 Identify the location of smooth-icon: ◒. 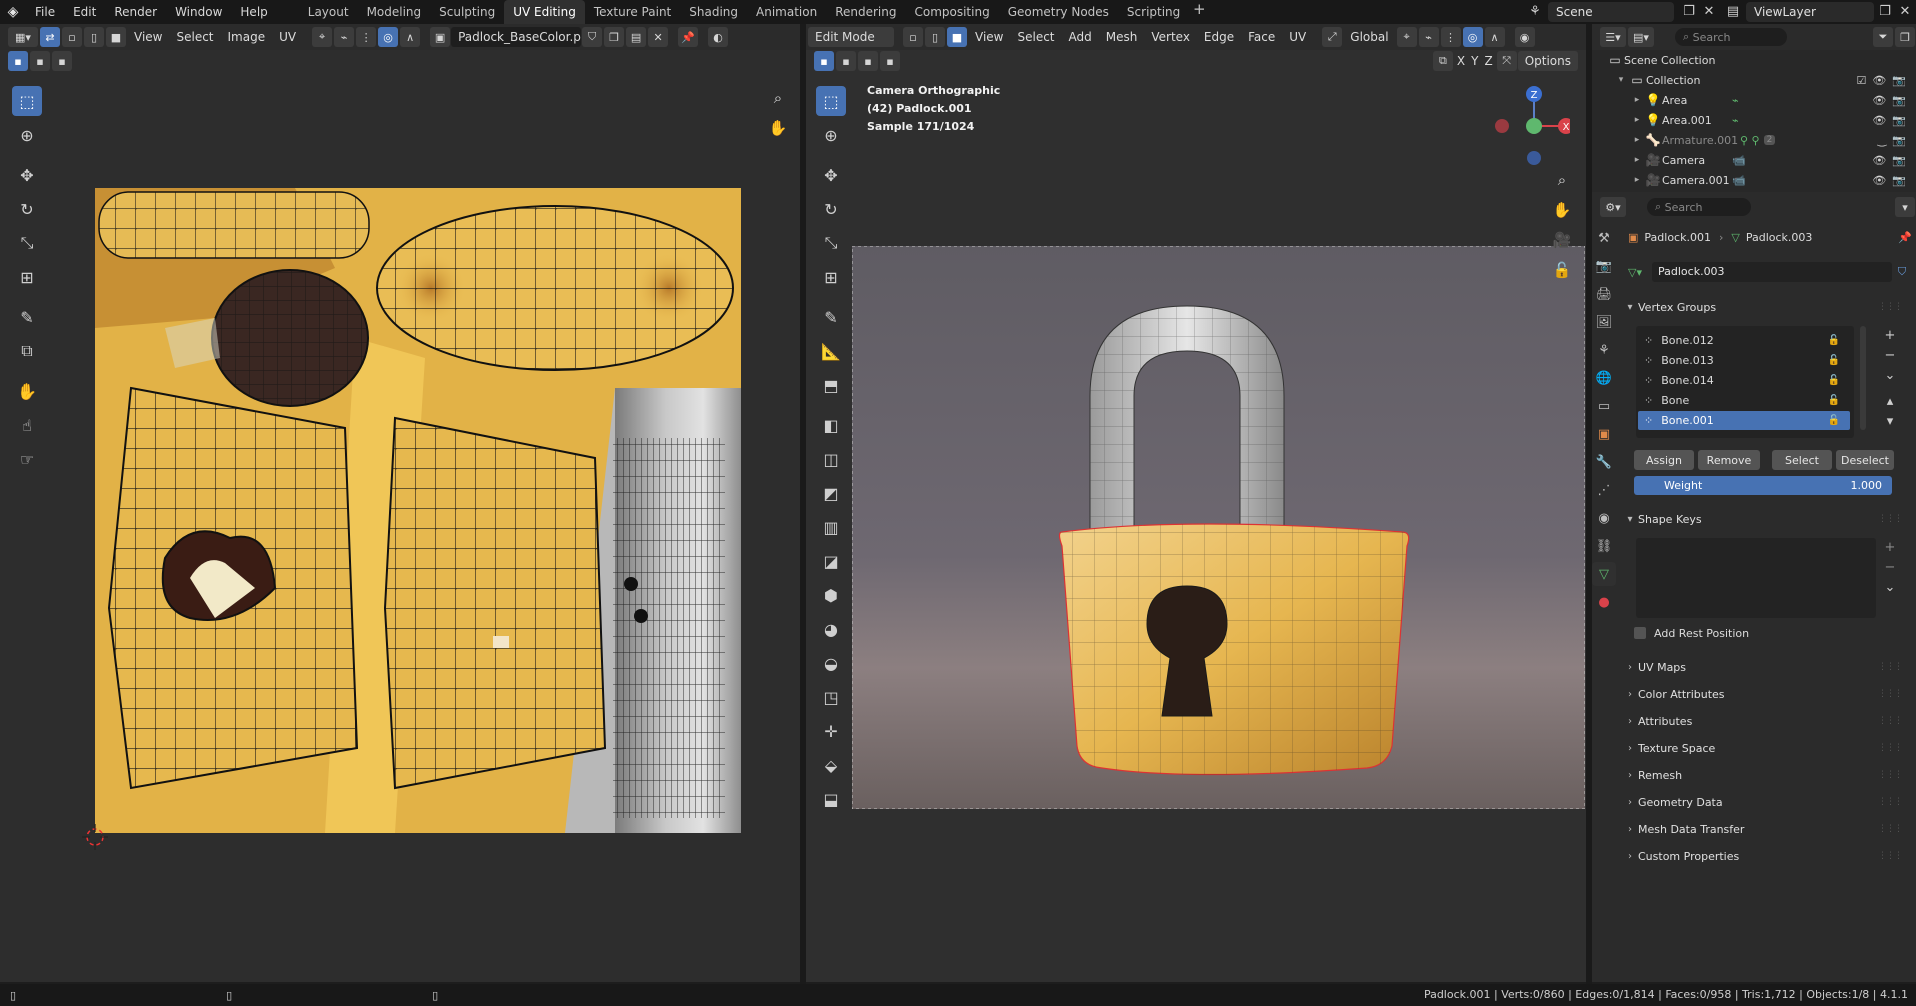
(831, 663).